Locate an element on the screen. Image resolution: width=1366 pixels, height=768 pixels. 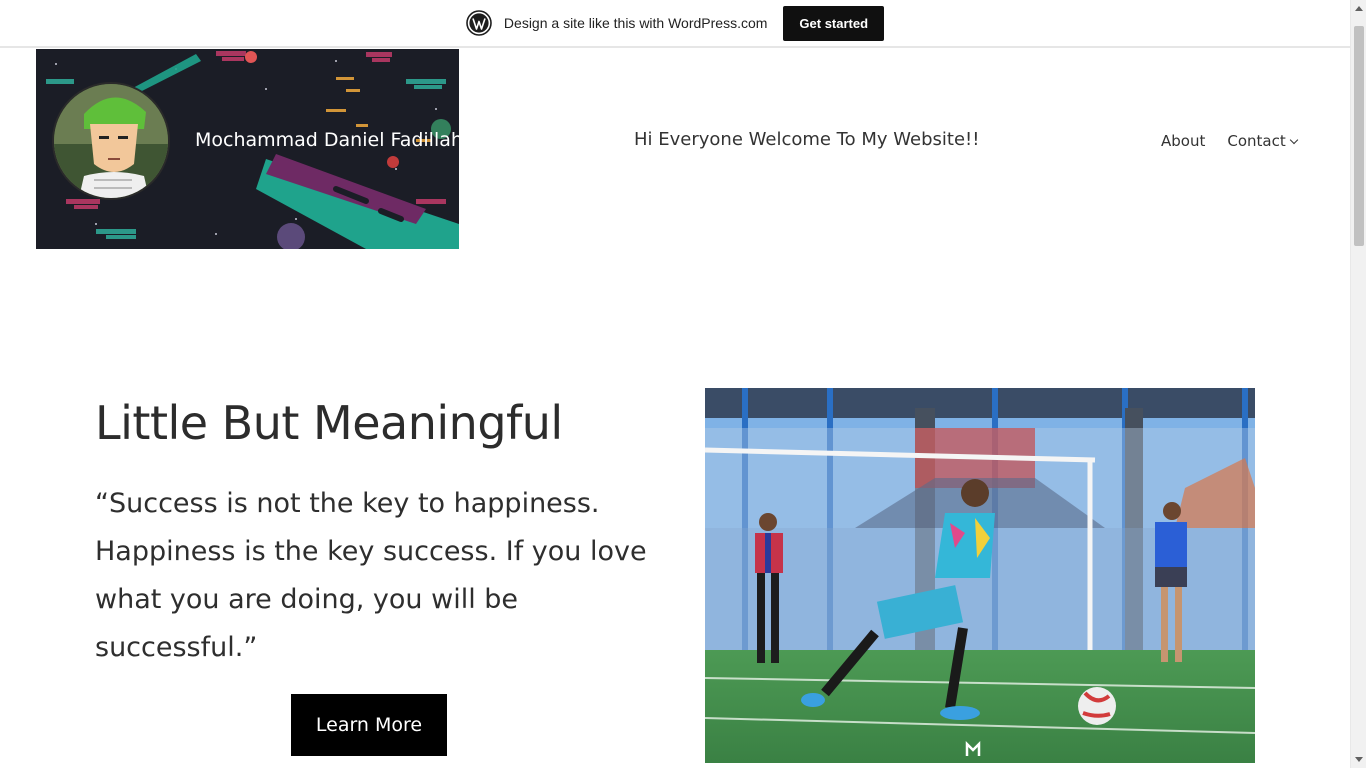
site-header-banner: Mochammad Daniel Fadillah is located at coordinates (247, 149).